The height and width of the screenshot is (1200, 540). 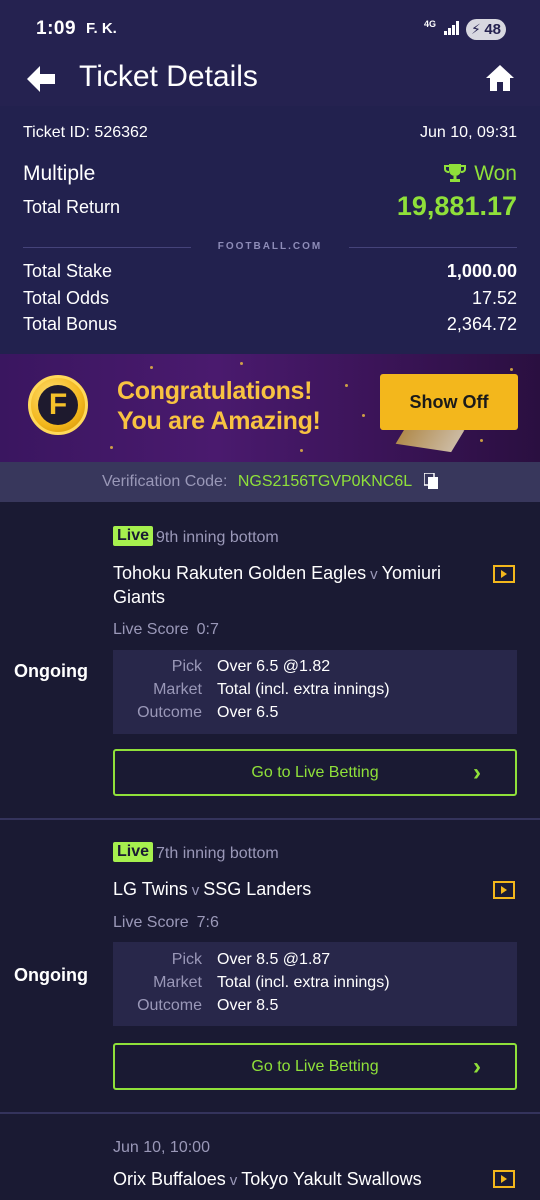 I want to click on congrats-line1: Congratulations!, so click(x=215, y=391).